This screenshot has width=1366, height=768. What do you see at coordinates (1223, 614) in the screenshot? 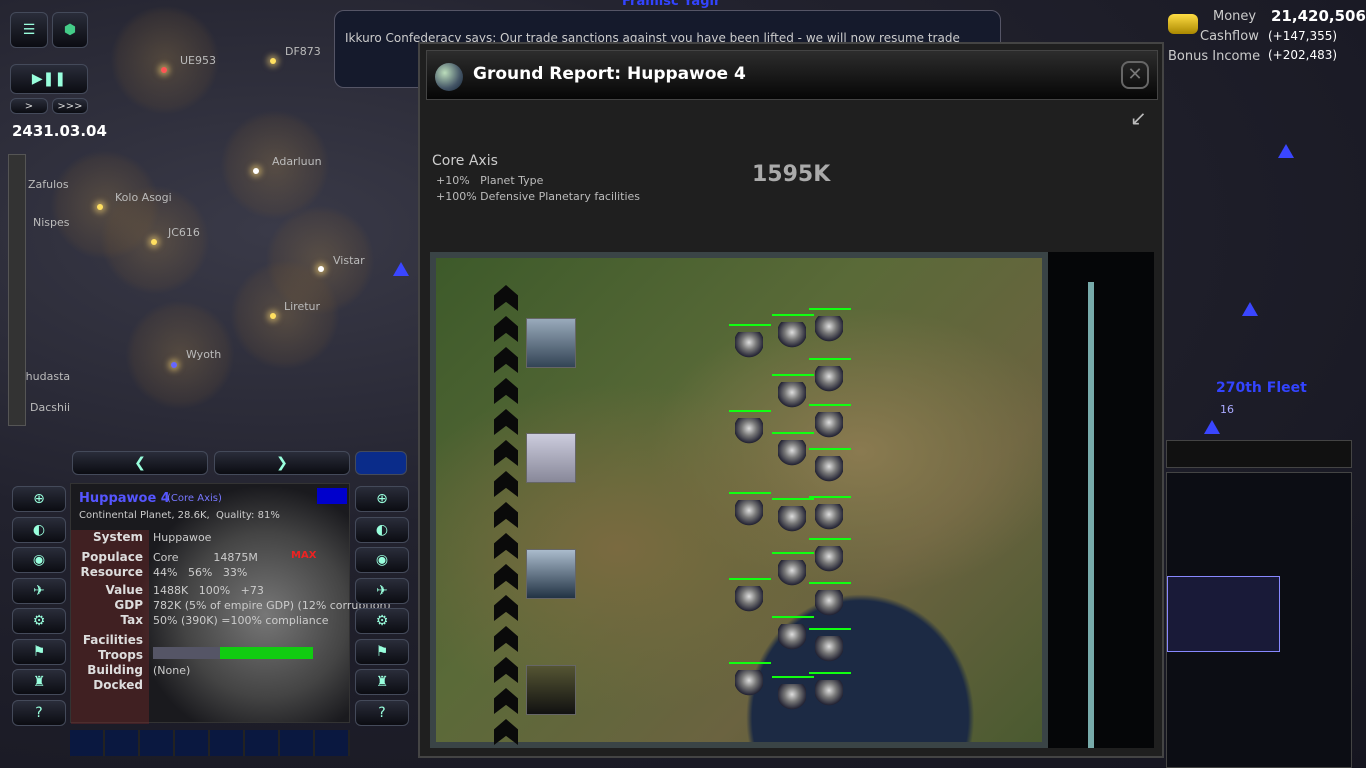
I see `minimap-viewport` at bounding box center [1223, 614].